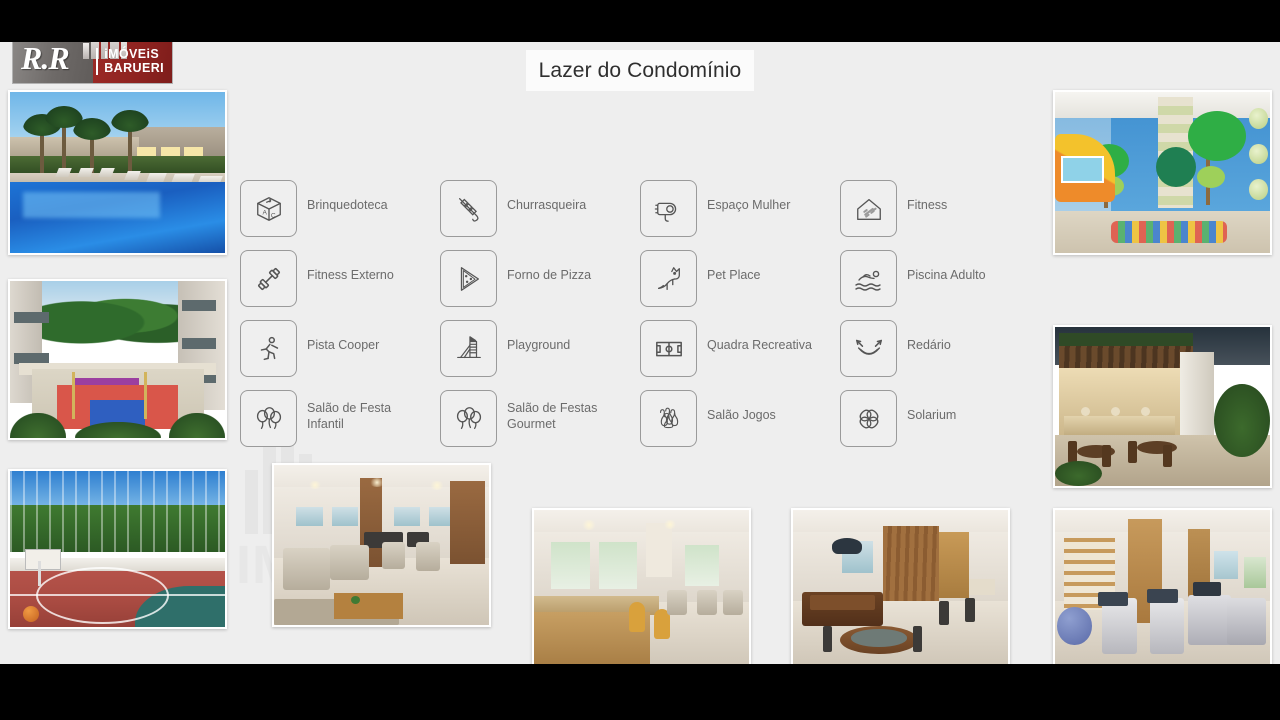 Image resolution: width=1280 pixels, height=720 pixels. What do you see at coordinates (900, 586) in the screenshot?
I see `games-room-photo` at bounding box center [900, 586].